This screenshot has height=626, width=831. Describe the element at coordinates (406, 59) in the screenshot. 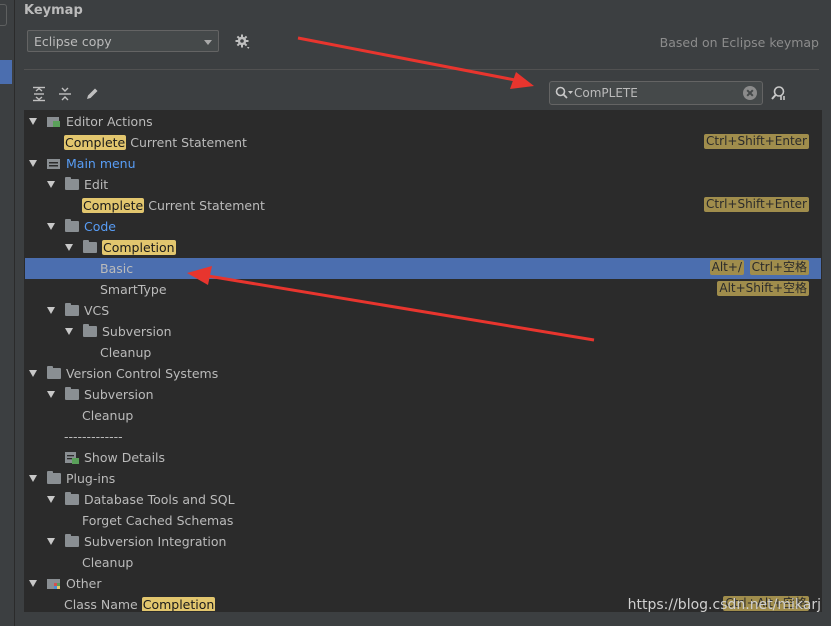

I see `annotation-arrow-to-search` at that location.